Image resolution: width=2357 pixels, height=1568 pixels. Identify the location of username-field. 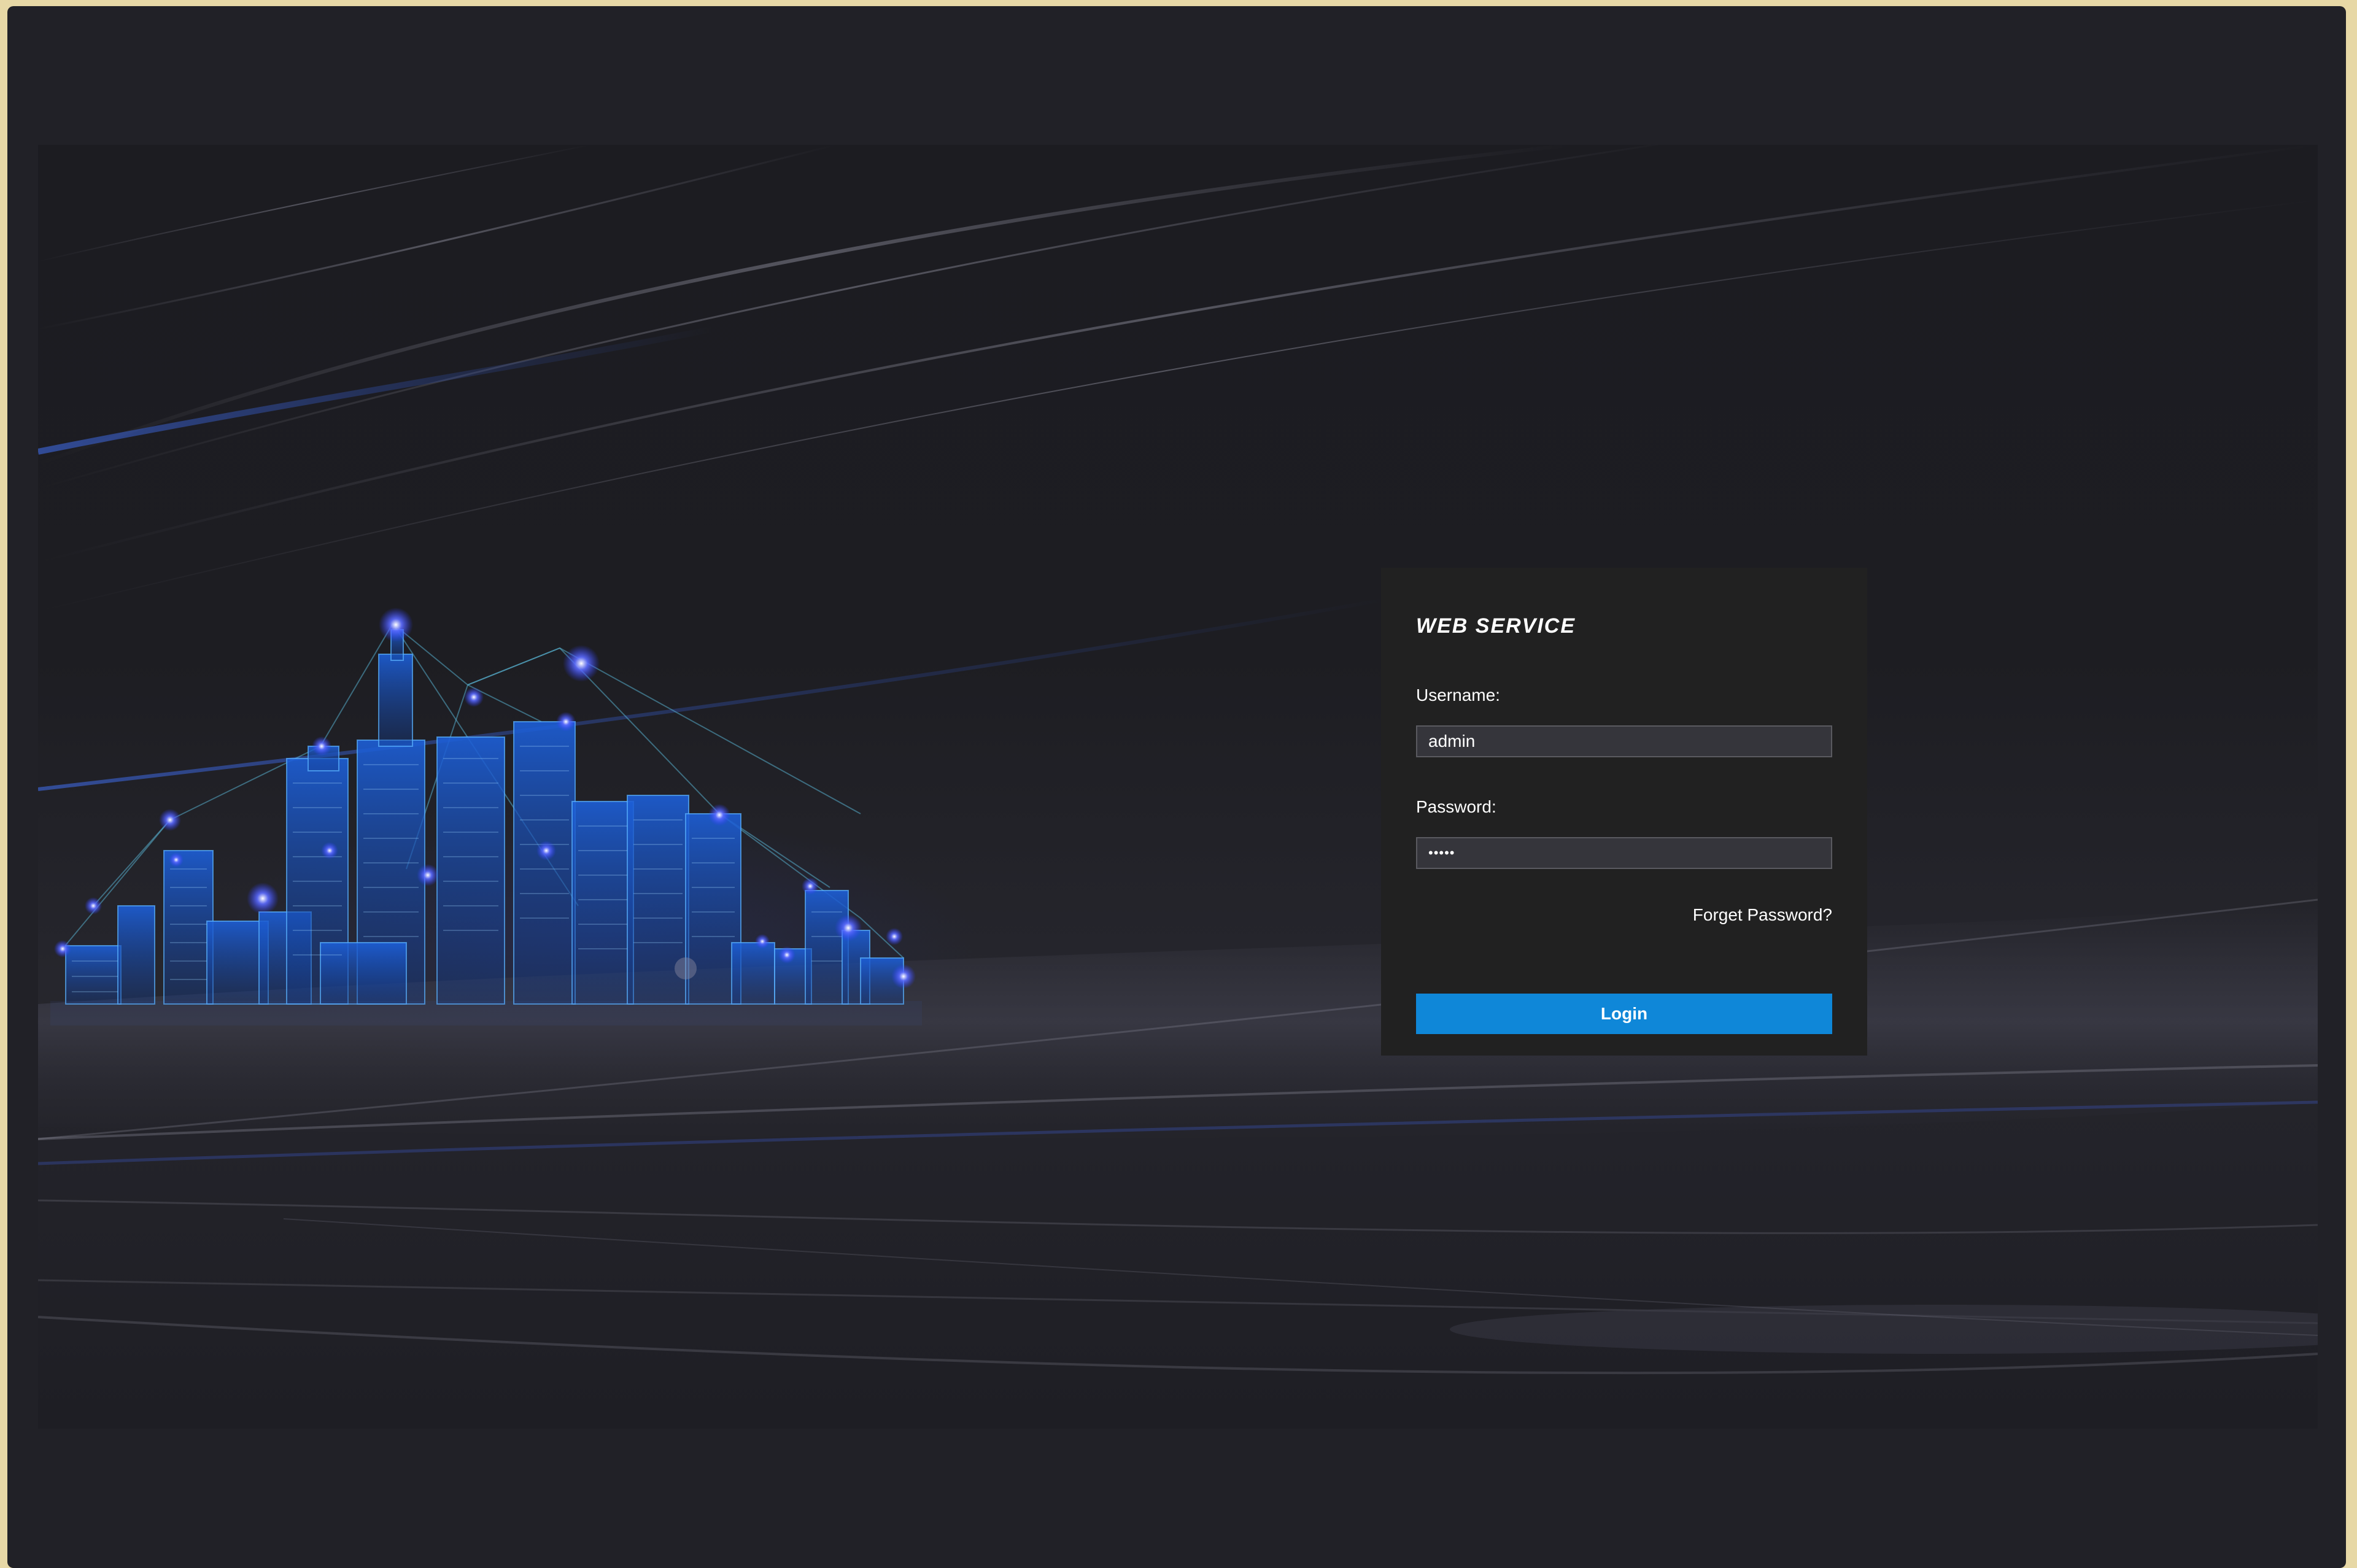
(1624, 741).